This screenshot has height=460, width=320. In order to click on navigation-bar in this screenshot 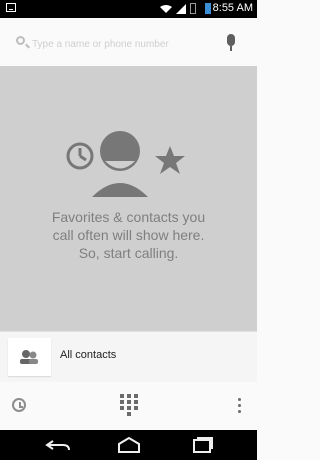, I will do `click(128, 445)`.